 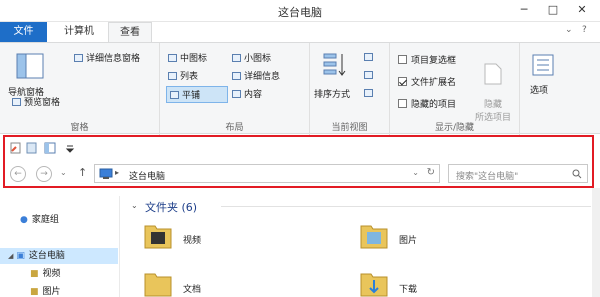 I want to click on folder-label: 文档, so click(x=192, y=288).